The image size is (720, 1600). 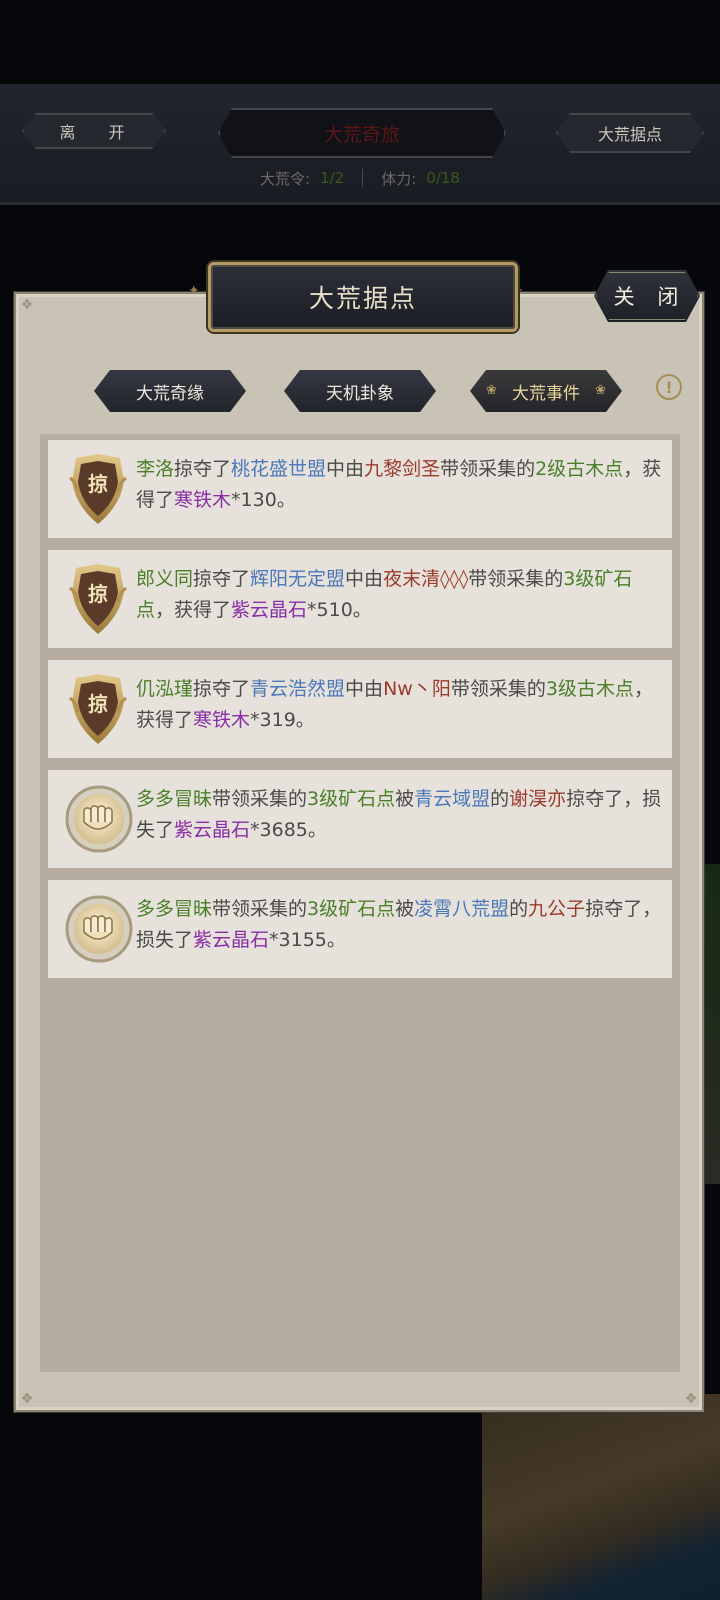 What do you see at coordinates (417, 689) in the screenshot?
I see `event-text-segment: Nw丶阳` at bounding box center [417, 689].